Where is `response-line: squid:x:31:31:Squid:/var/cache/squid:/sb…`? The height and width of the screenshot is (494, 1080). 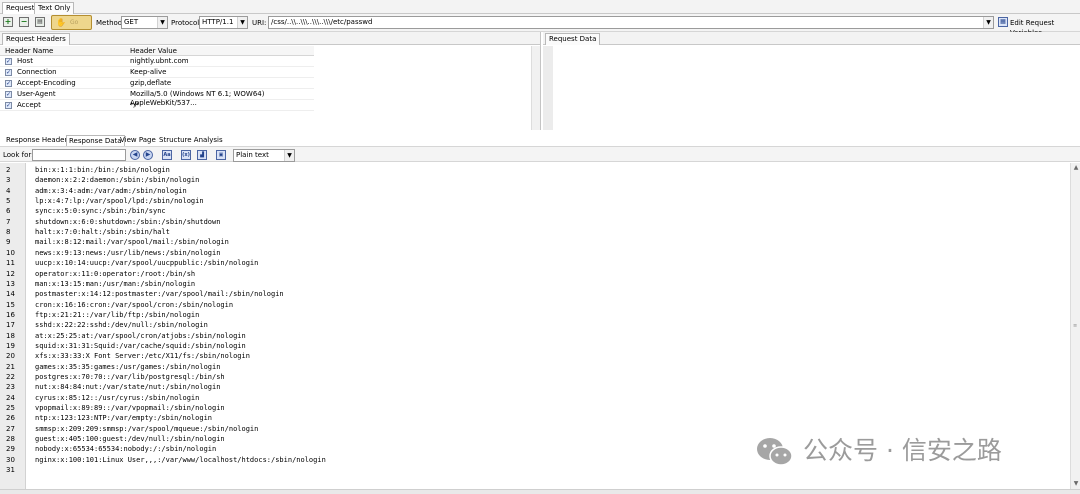 response-line: squid:x:31:31:Squid:/var/cache/squid:/sb… is located at coordinates (140, 345).